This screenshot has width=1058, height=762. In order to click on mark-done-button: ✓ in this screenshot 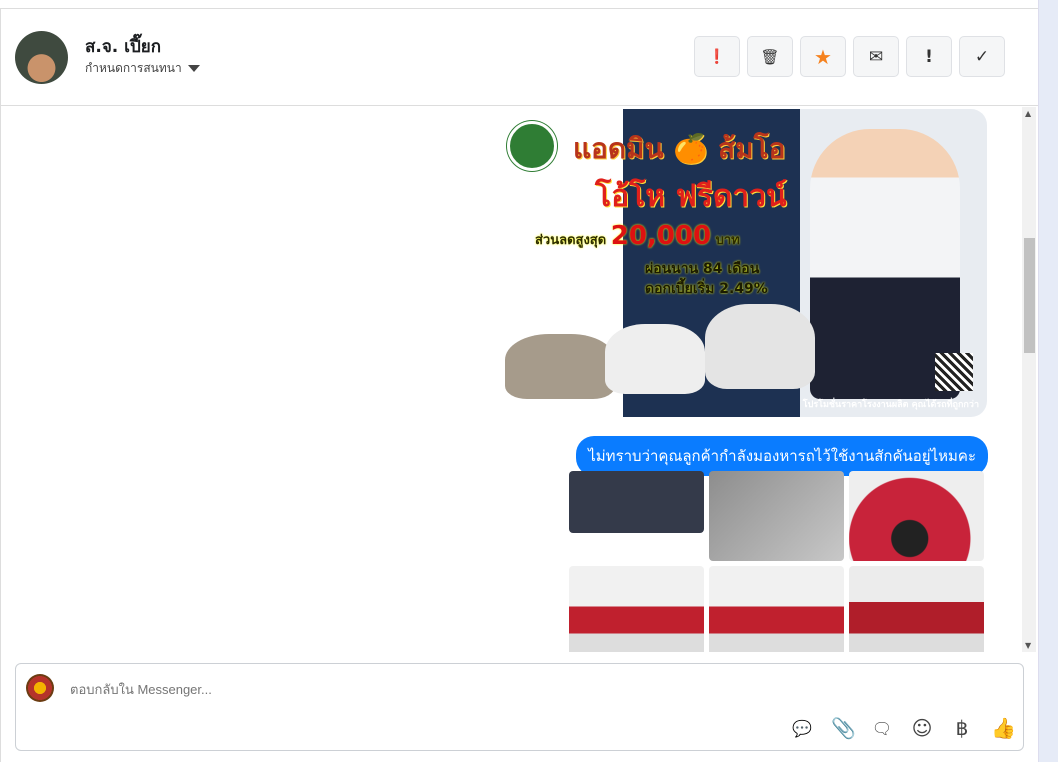, I will do `click(982, 56)`.